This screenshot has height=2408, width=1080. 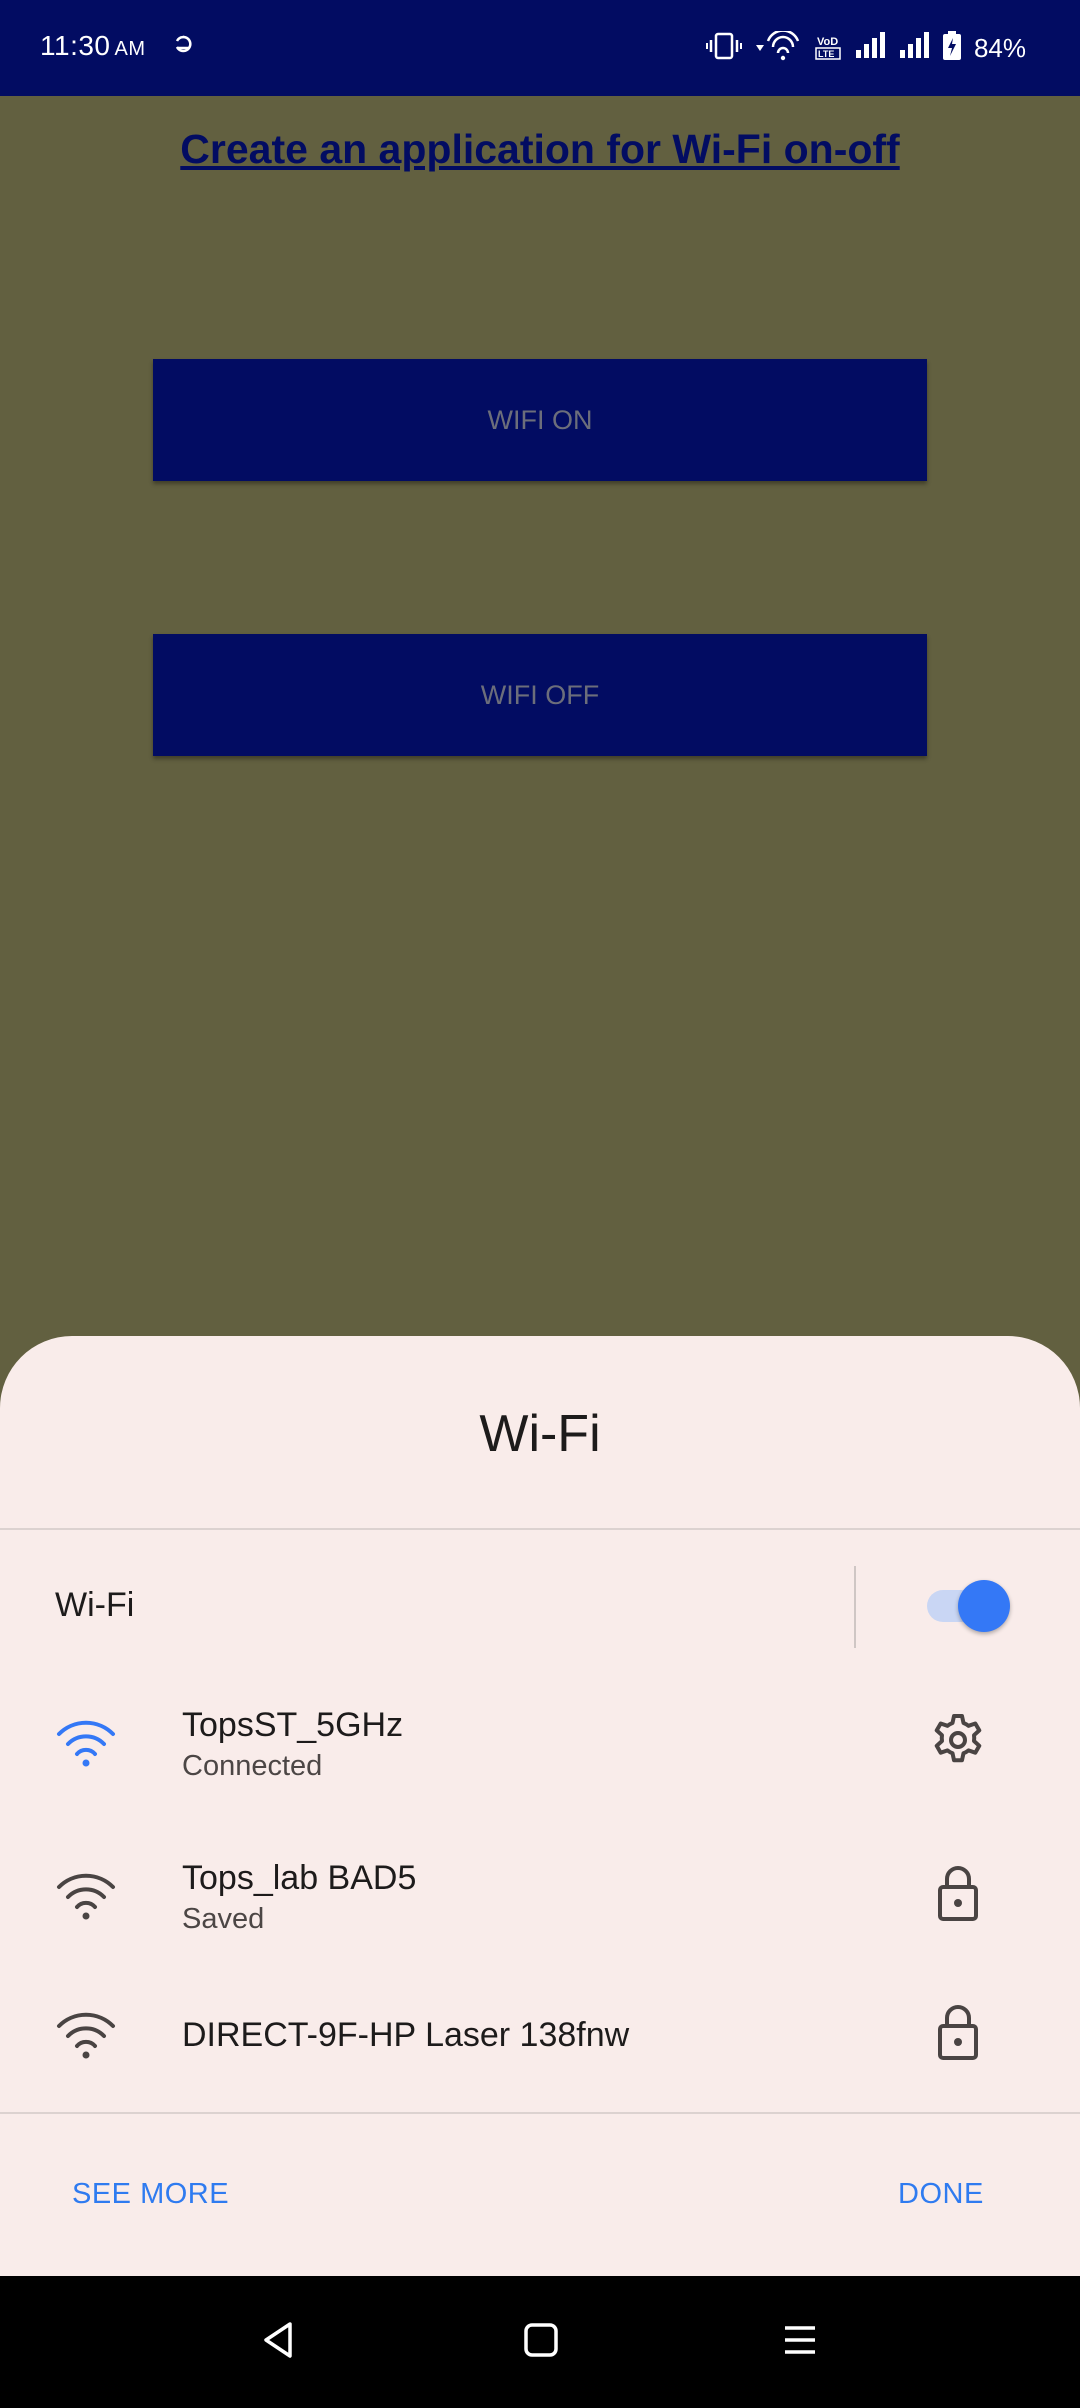 What do you see at coordinates (540, 1766) in the screenshot?
I see `network-row-topsst-5ghz: TopsST_5GHz Connected` at bounding box center [540, 1766].